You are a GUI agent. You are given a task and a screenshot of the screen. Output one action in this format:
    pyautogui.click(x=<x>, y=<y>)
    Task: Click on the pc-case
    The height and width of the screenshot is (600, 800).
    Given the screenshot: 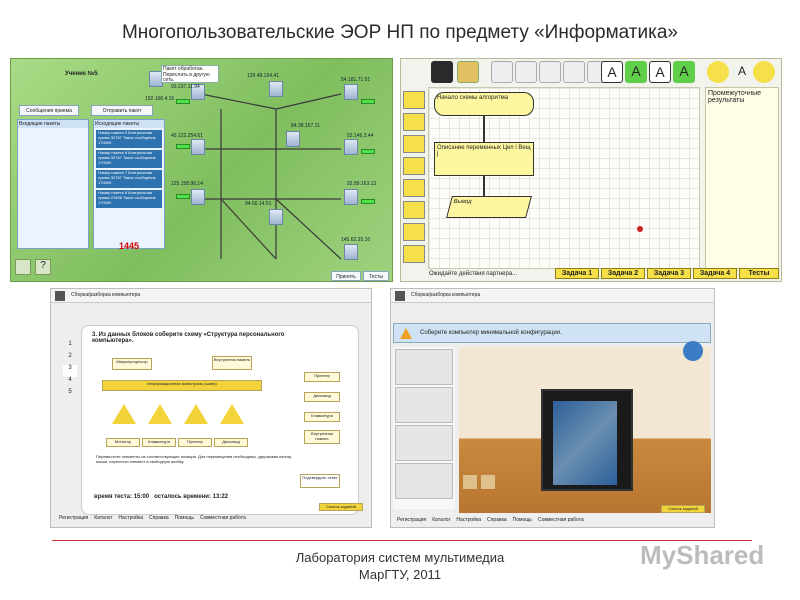 What is the action you would take?
    pyautogui.click(x=587, y=440)
    